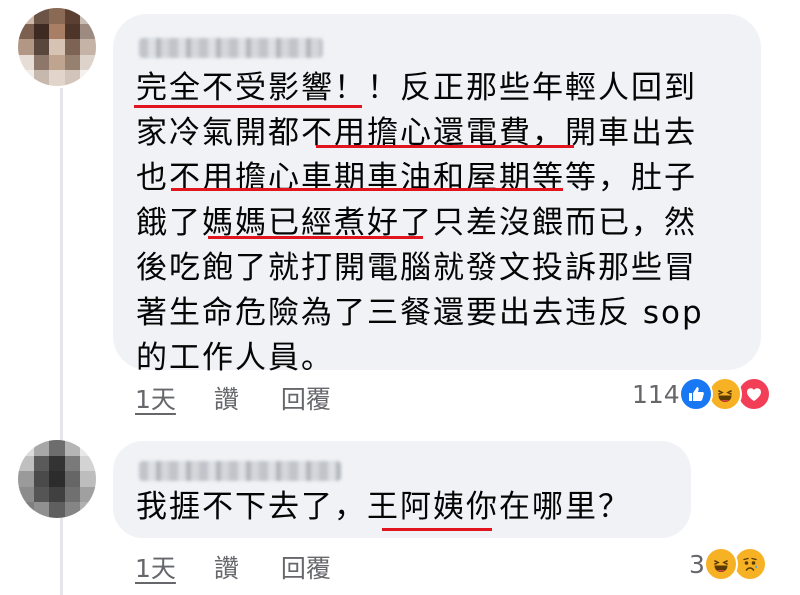 The width and height of the screenshot is (800, 595). I want to click on comment-line: 我捱不下去了，王阿姨你在哪里？, so click(383, 507).